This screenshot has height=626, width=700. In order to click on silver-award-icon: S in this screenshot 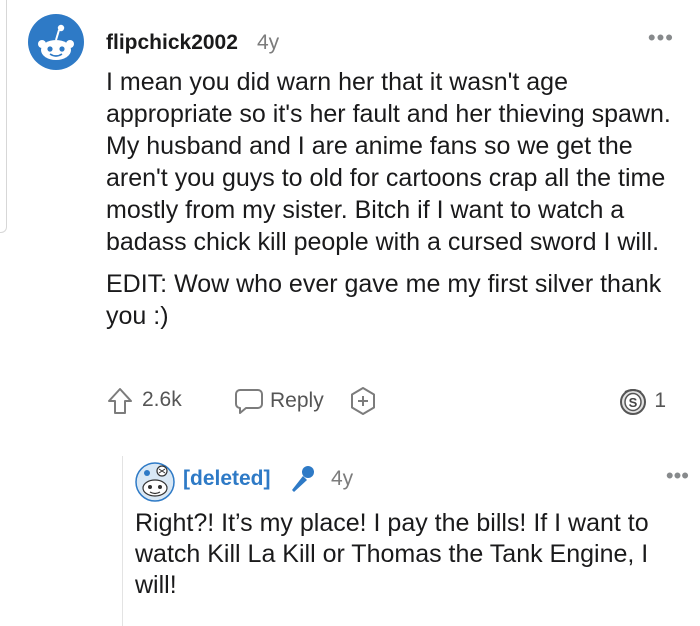, I will do `click(633, 402)`.